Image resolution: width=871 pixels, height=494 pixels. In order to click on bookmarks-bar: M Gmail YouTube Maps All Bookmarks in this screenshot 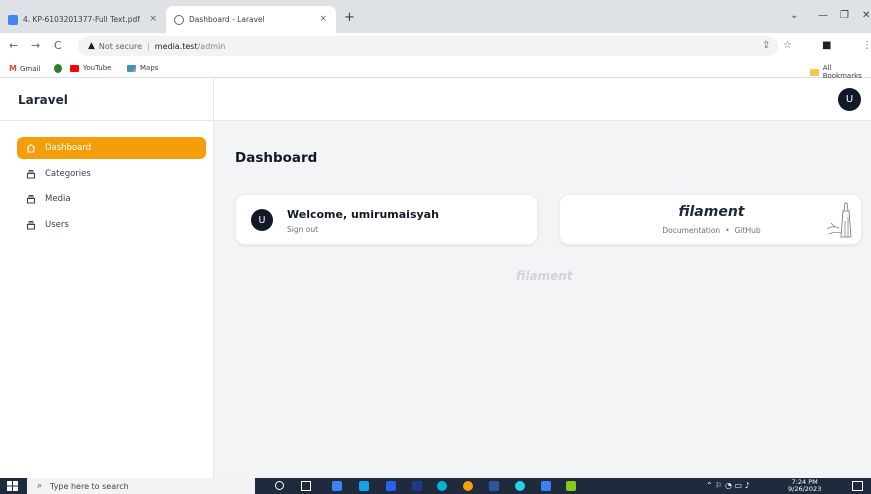, I will do `click(435, 69)`.